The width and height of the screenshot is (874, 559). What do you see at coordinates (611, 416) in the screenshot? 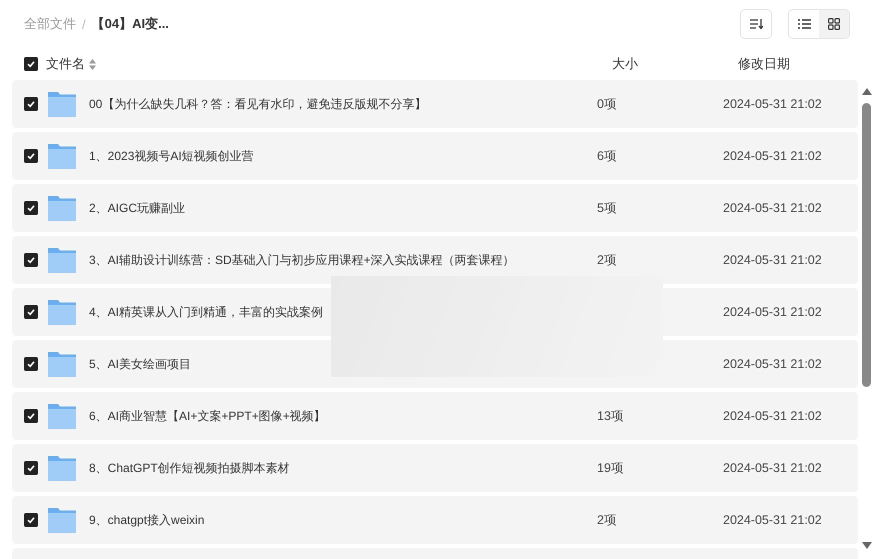
I see `item-count: 13项` at bounding box center [611, 416].